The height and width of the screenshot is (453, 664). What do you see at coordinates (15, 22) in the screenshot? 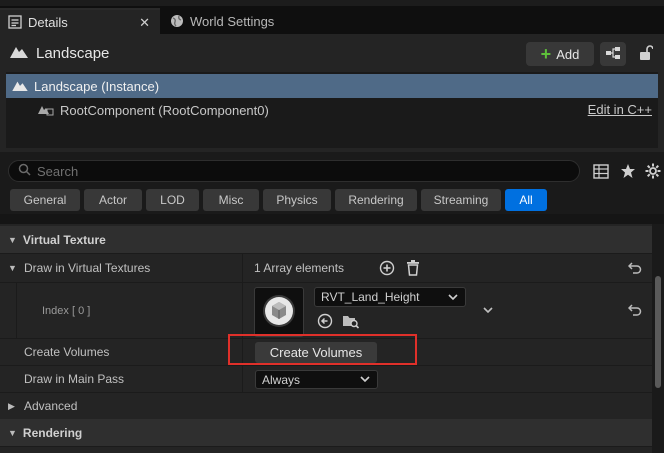
I see `details-icon` at bounding box center [15, 22].